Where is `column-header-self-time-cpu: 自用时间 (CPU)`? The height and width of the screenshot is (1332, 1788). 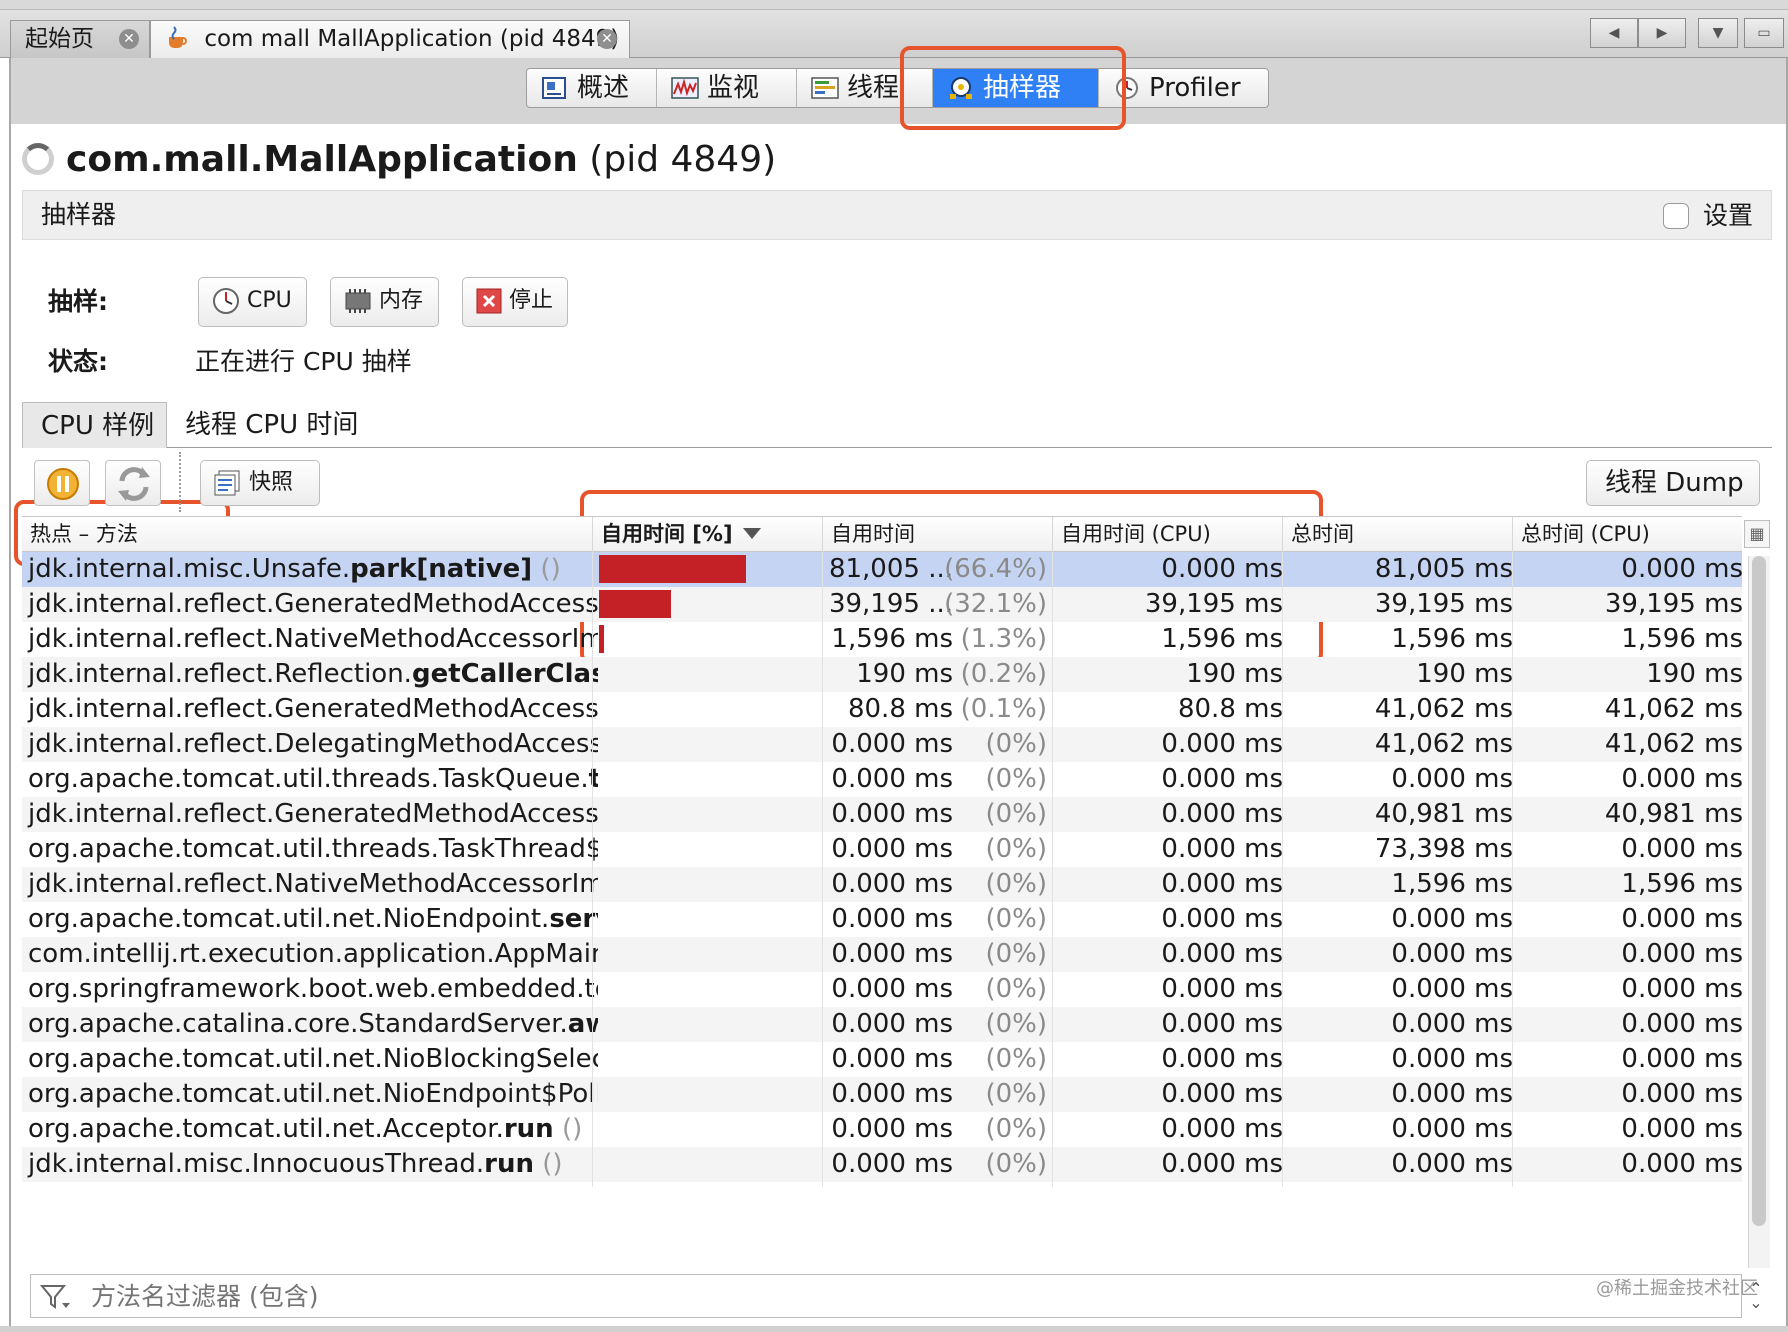
column-header-self-time-cpu: 自用时间 (CPU) is located at coordinates (1167, 534).